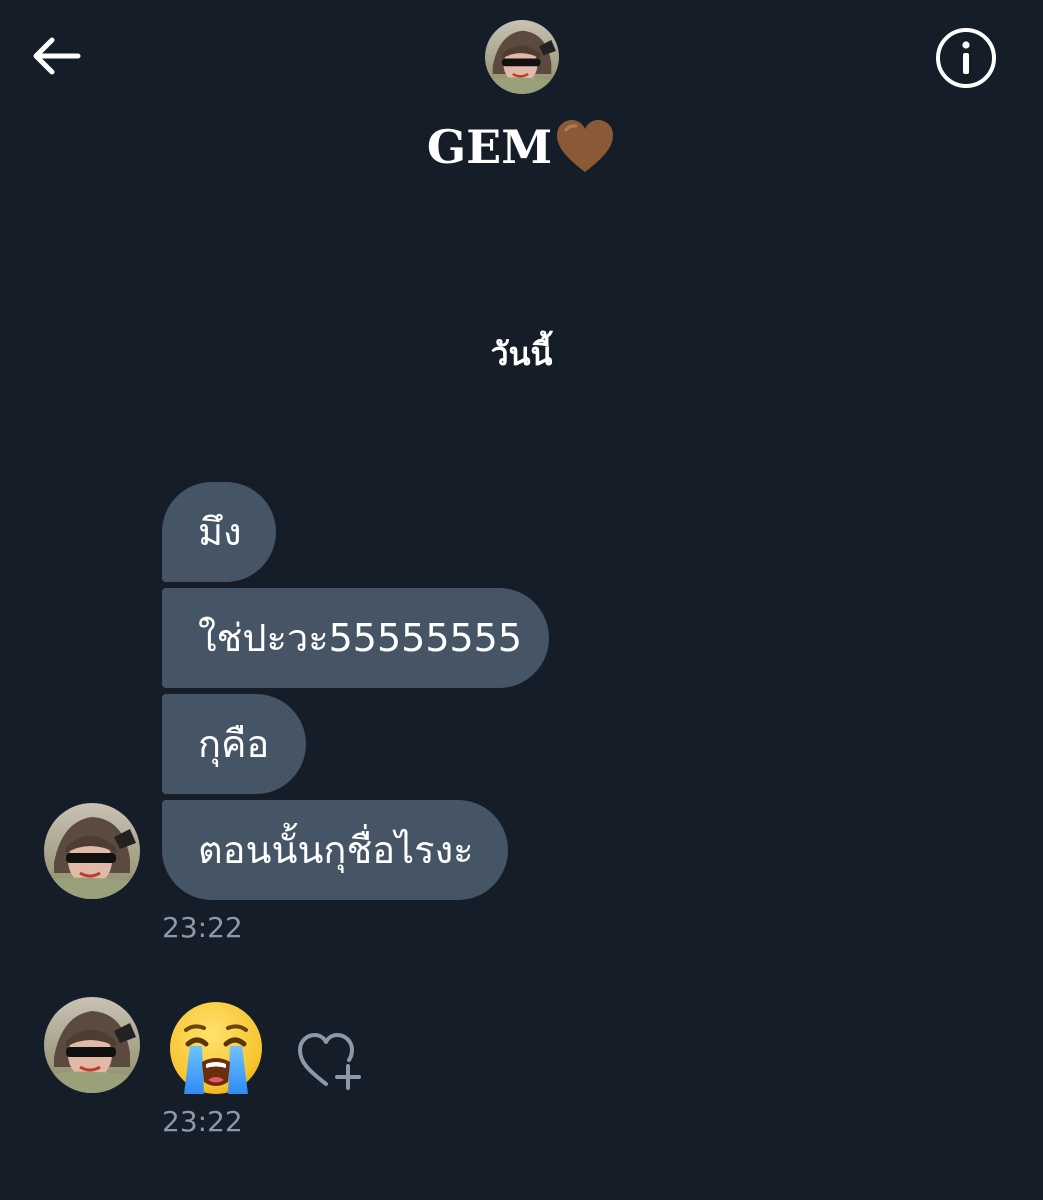 This screenshot has width=1043, height=1200. I want to click on back-button, so click(56, 56).